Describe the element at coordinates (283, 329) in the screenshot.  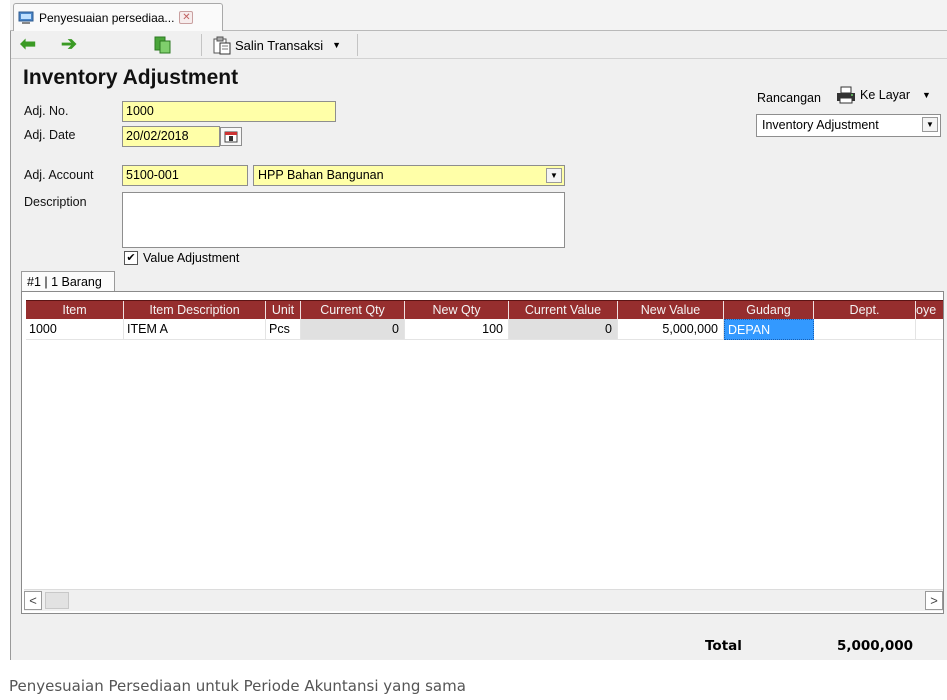
I see `cell-unit: Pcs` at that location.